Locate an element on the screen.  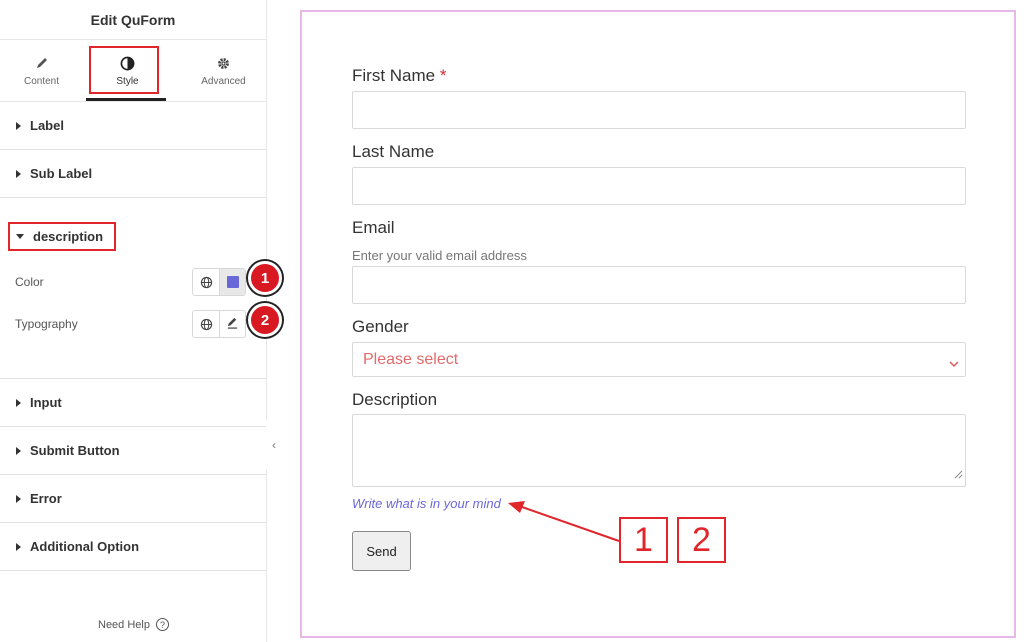
active-tab-indicator is located at coordinates (126, 99).